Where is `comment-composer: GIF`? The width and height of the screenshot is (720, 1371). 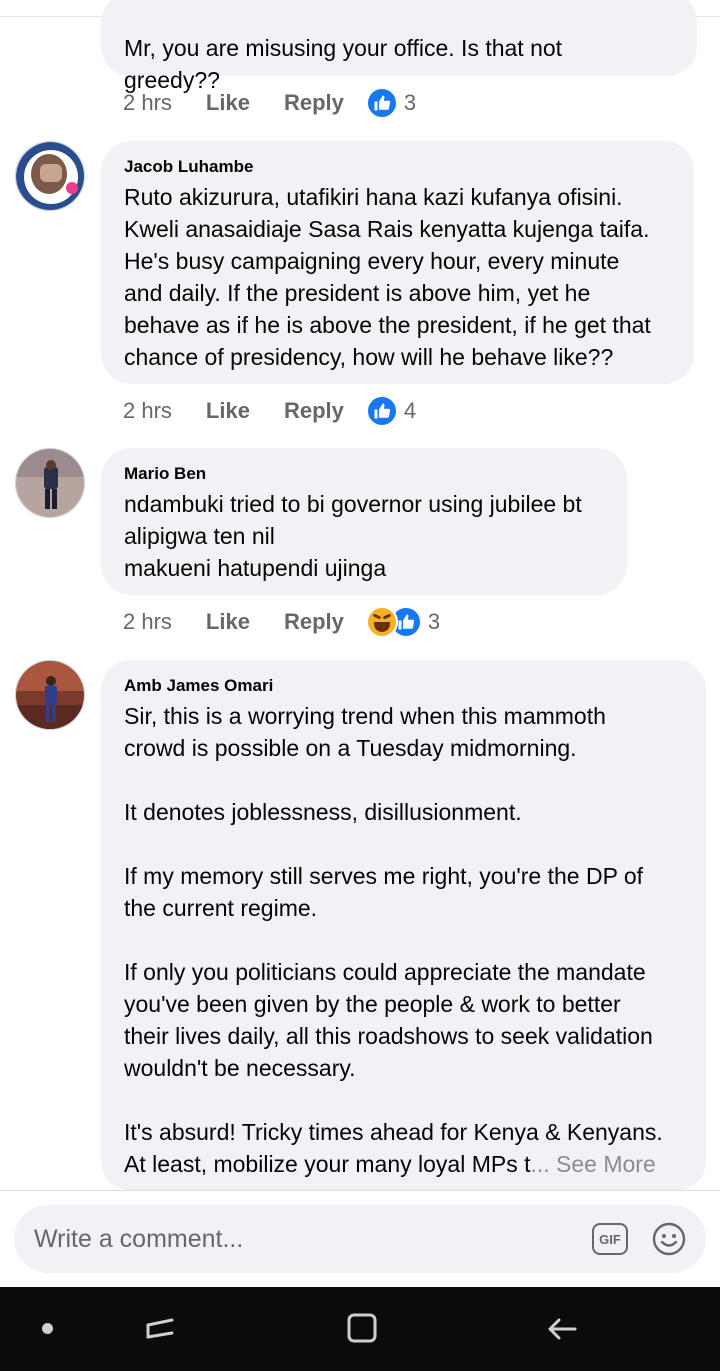 comment-composer: GIF is located at coordinates (360, 1239).